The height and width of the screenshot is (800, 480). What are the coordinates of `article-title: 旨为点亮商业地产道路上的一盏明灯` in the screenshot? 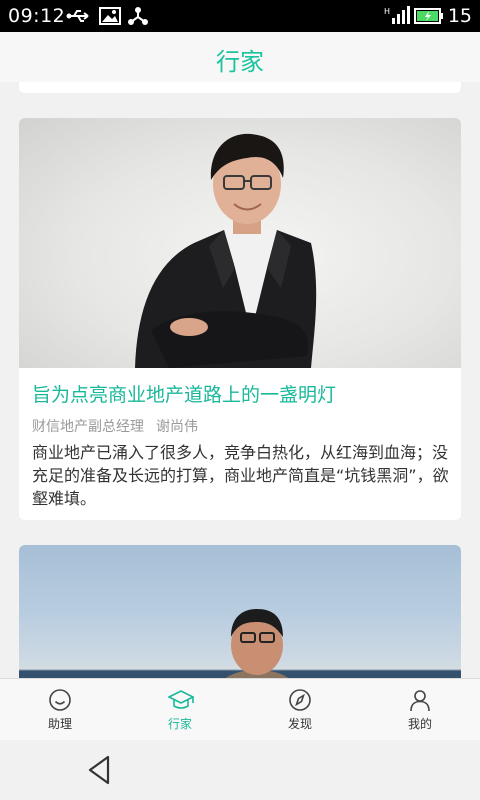 It's located at (184, 393).